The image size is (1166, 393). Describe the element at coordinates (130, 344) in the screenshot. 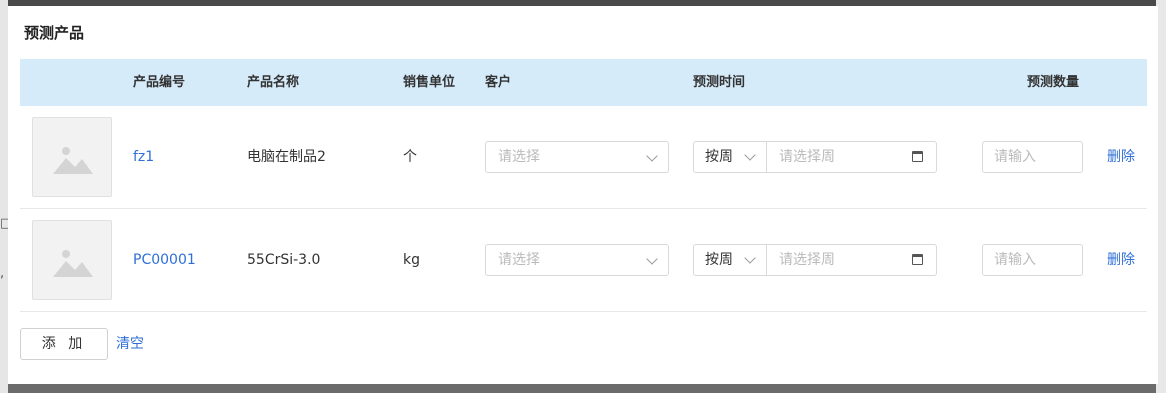

I see `clear-link: 清空` at that location.